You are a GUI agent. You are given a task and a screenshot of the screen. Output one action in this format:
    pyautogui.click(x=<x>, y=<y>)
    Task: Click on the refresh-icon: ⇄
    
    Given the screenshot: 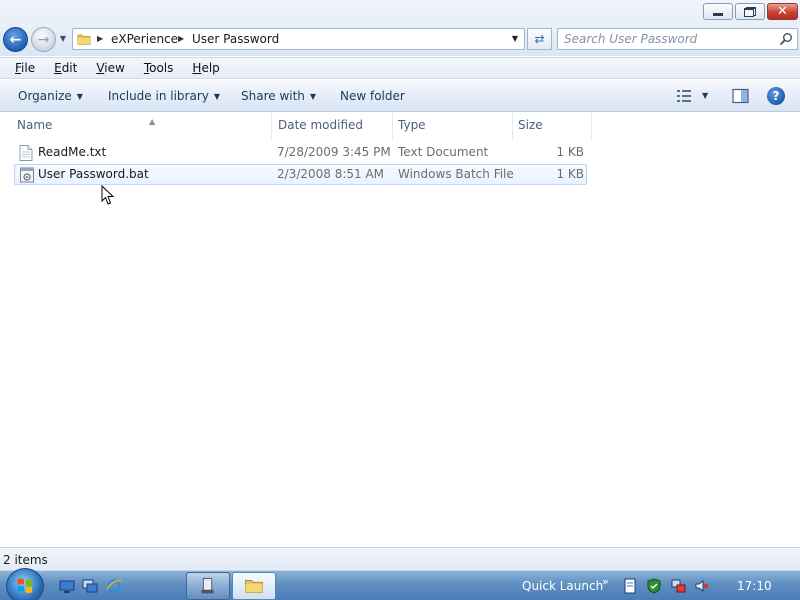 What is the action you would take?
    pyautogui.click(x=539, y=39)
    